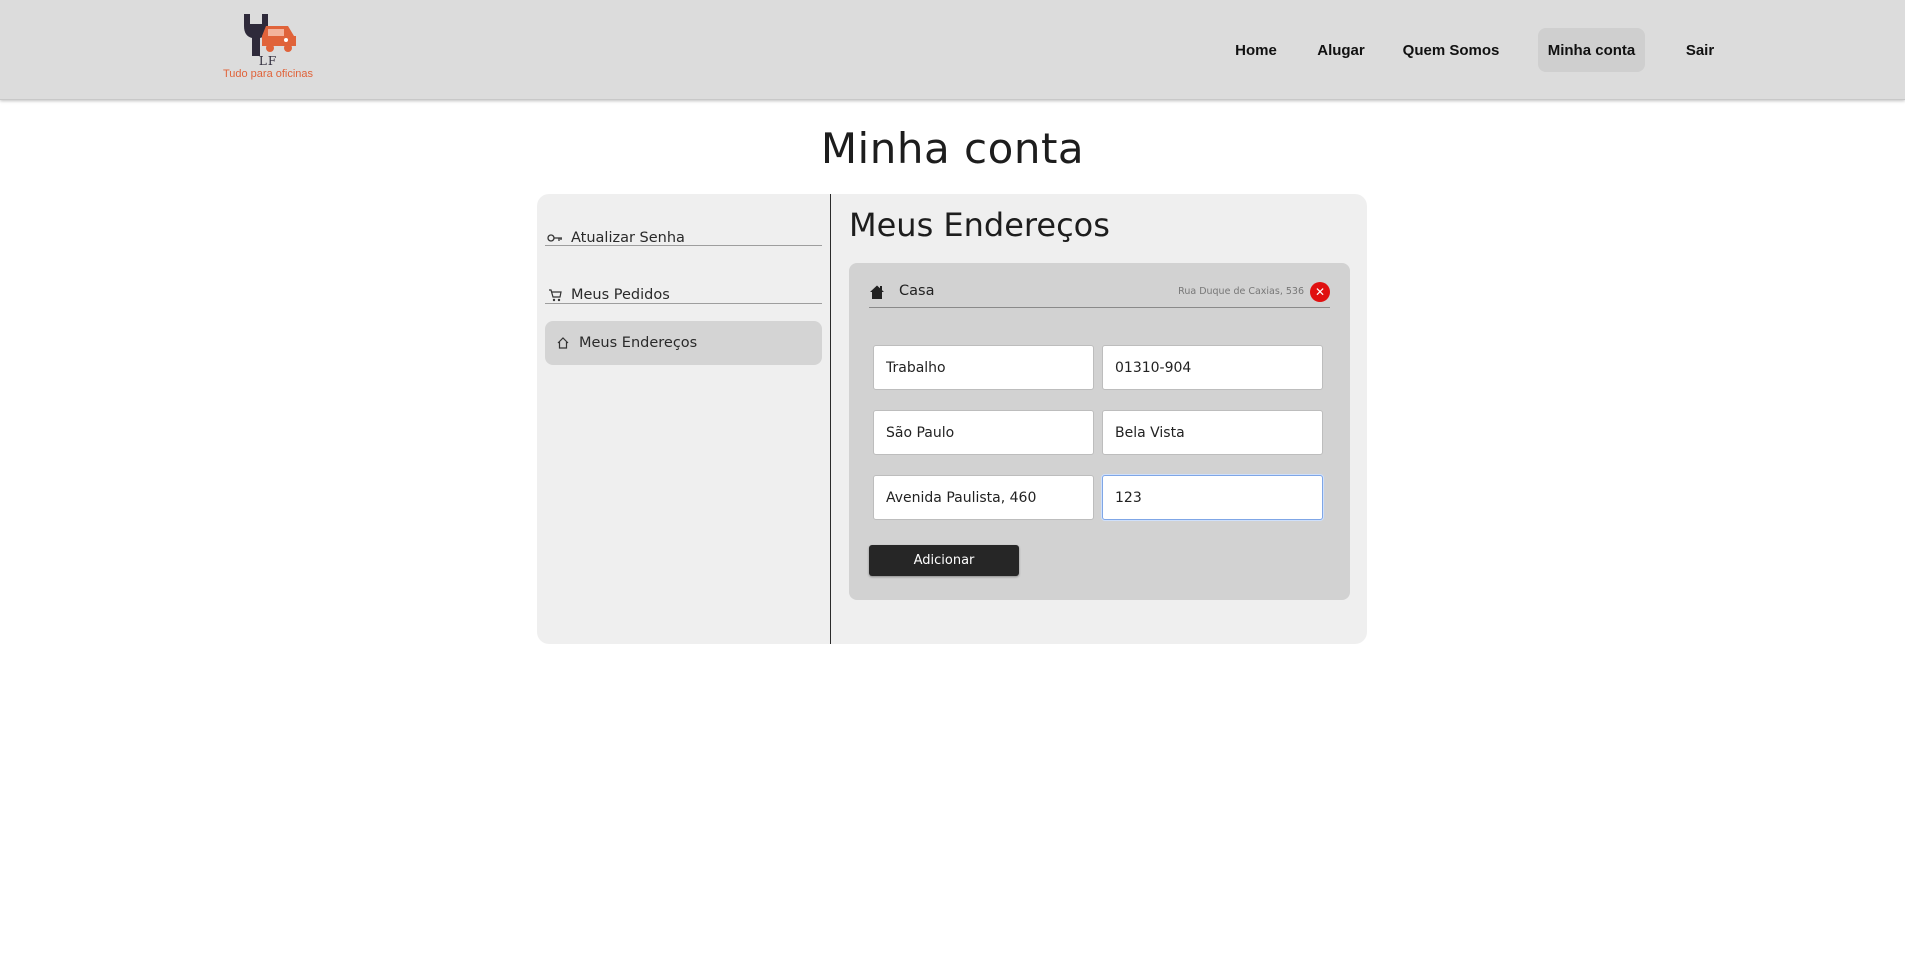 The height and width of the screenshot is (964, 1905). What do you see at coordinates (1591, 50) in the screenshot?
I see `nav-minha-conta: Minha conta` at bounding box center [1591, 50].